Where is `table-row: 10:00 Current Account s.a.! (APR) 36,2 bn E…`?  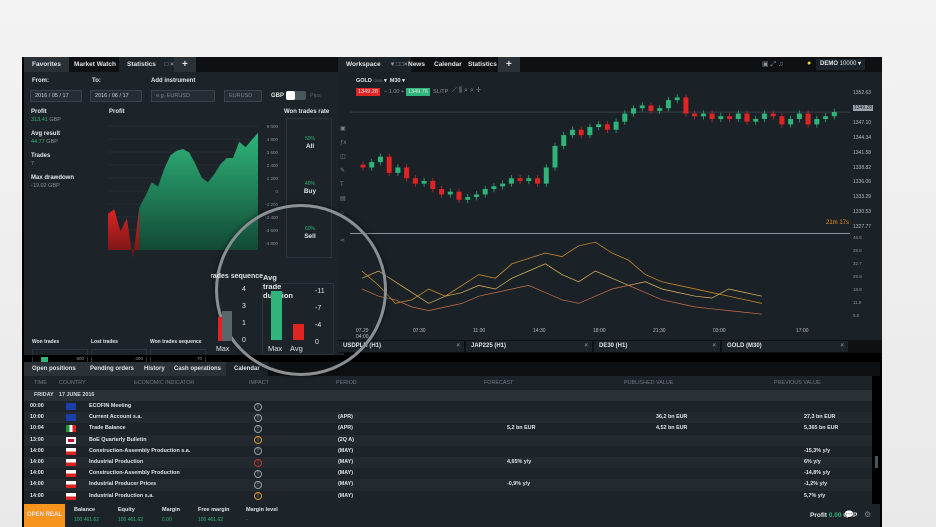
table-row: 10:00 Current Account s.a.! (APR) 36,2 bn E… is located at coordinates (448, 418).